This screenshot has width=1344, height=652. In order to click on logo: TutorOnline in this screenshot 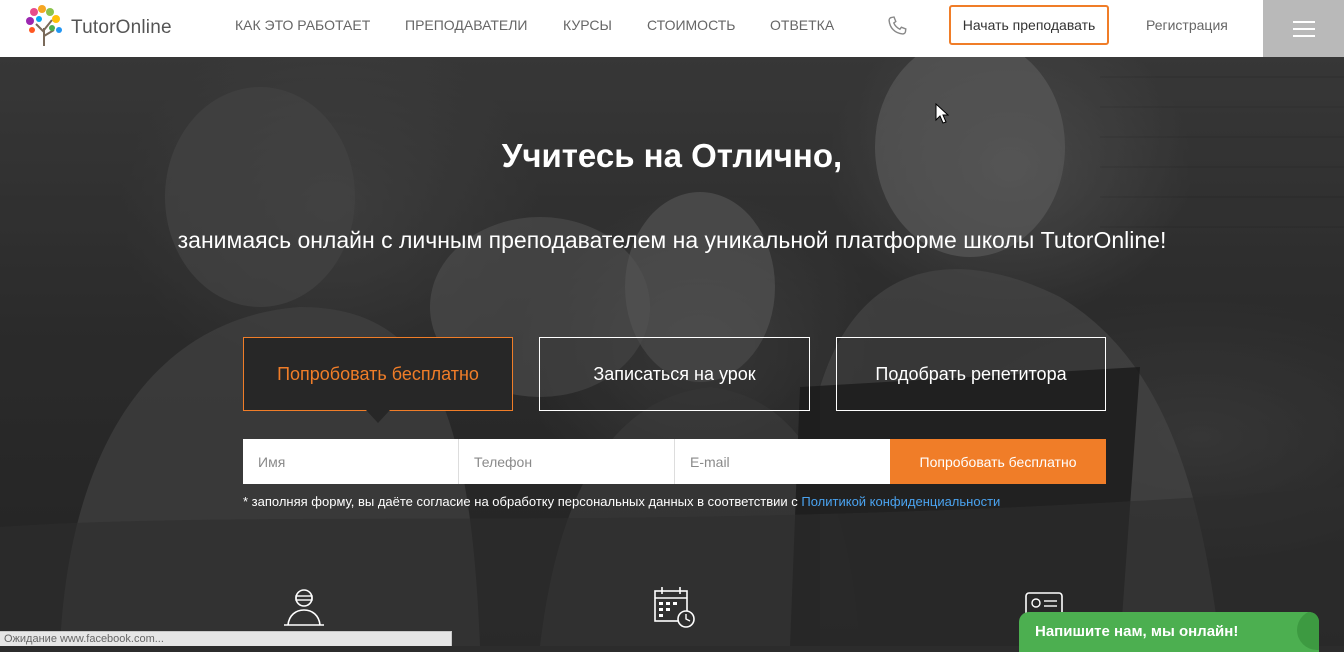, I will do `click(109, 26)`.